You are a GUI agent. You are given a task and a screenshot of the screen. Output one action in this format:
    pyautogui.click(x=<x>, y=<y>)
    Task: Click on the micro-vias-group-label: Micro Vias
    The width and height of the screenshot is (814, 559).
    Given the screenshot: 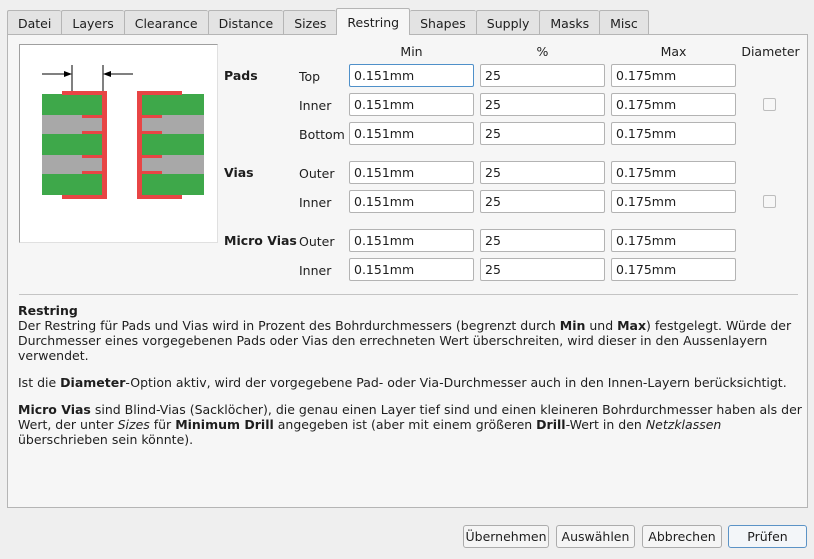 What is the action you would take?
    pyautogui.click(x=260, y=240)
    